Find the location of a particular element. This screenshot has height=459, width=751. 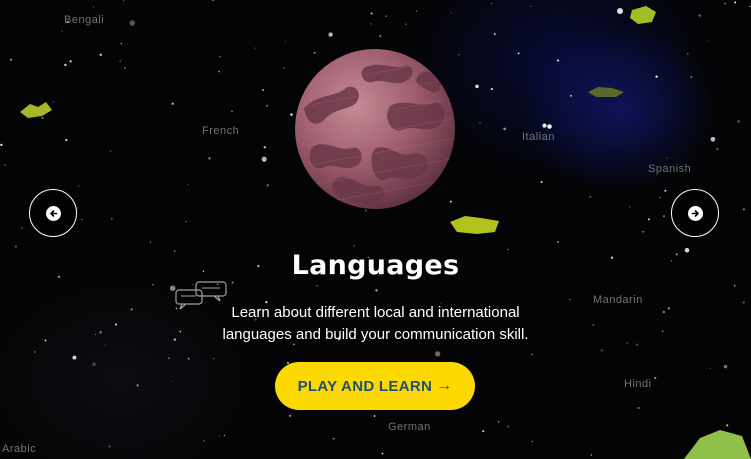

slide-title: Languages is located at coordinates (375, 265).